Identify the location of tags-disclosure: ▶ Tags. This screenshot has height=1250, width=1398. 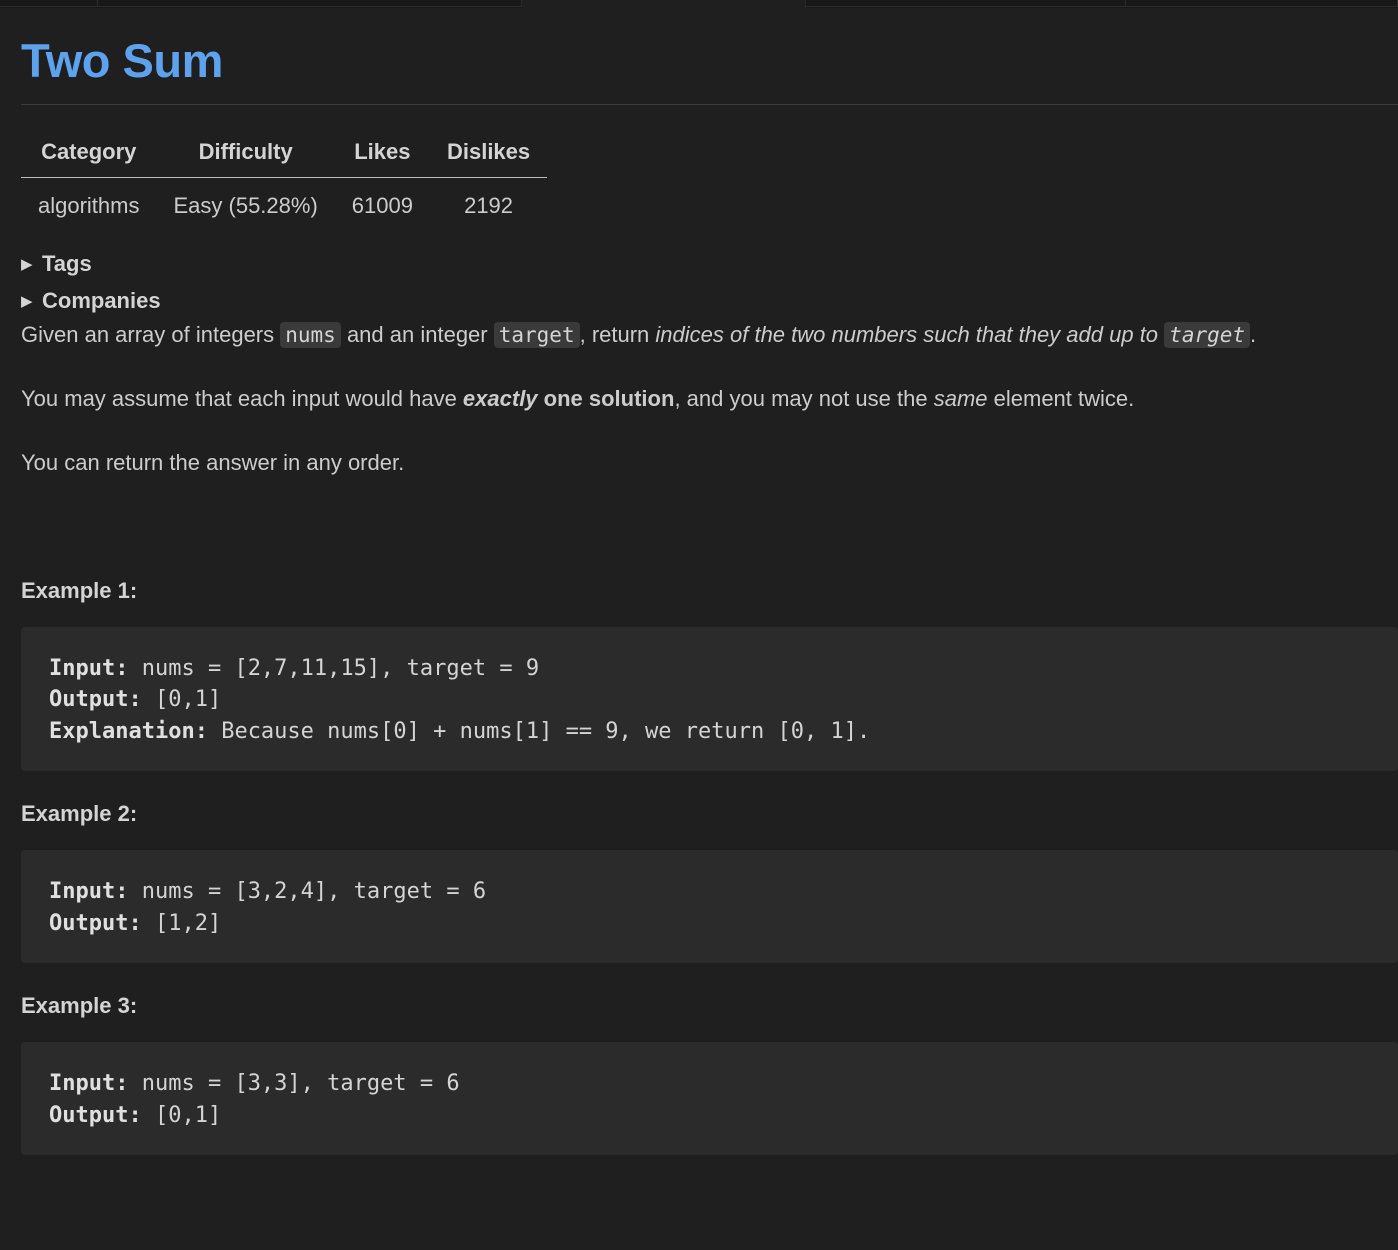
(709, 264).